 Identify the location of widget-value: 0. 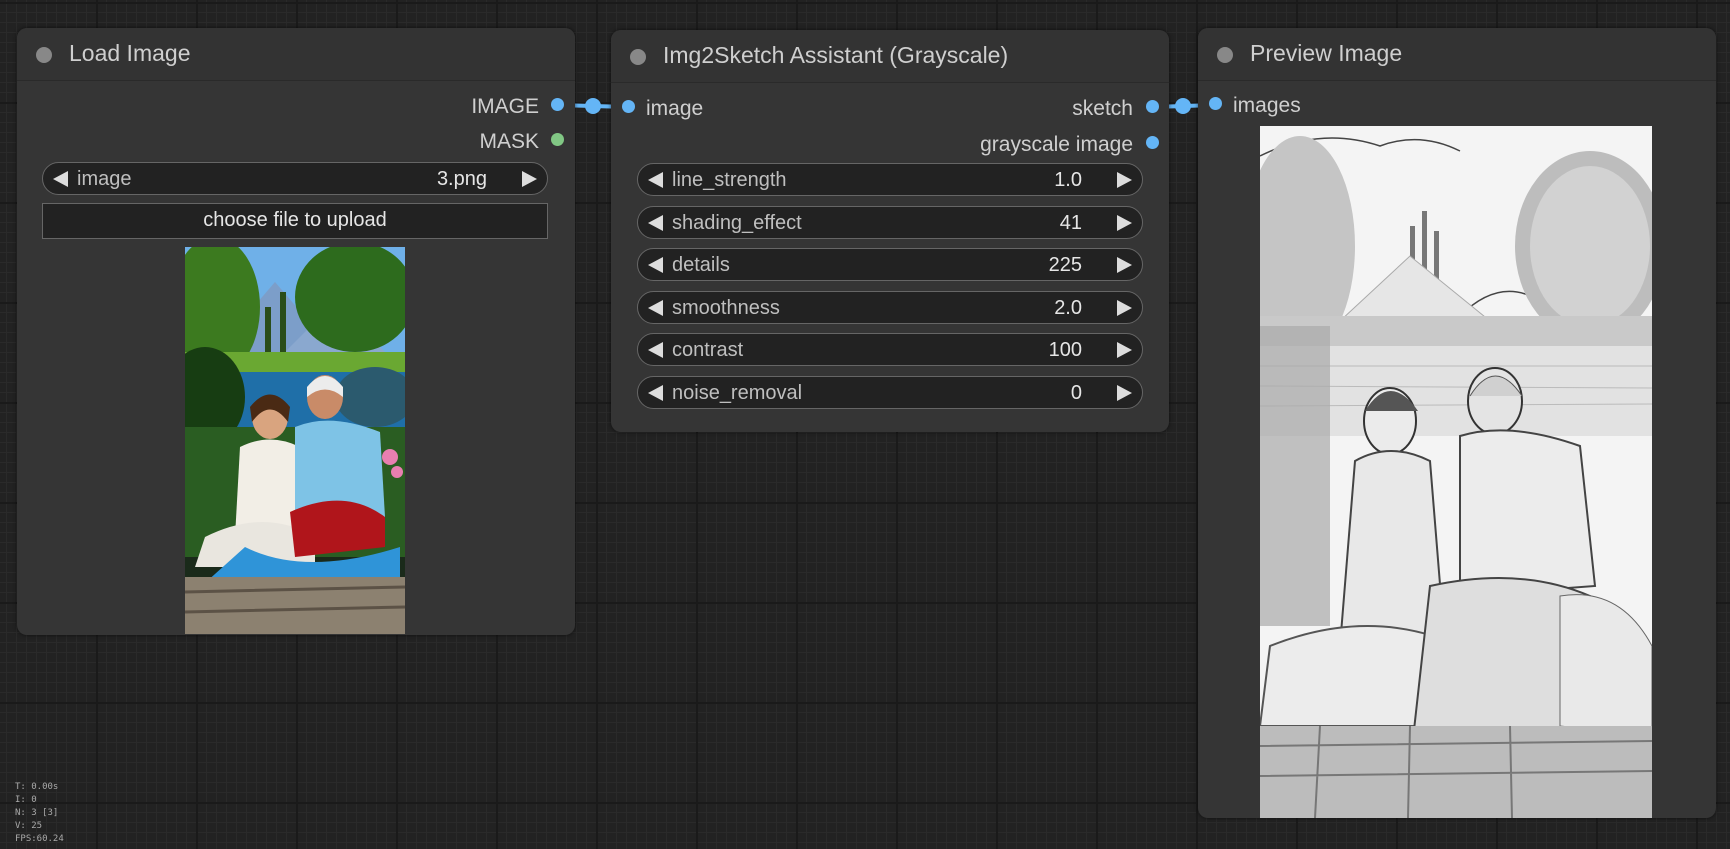
(1076, 393).